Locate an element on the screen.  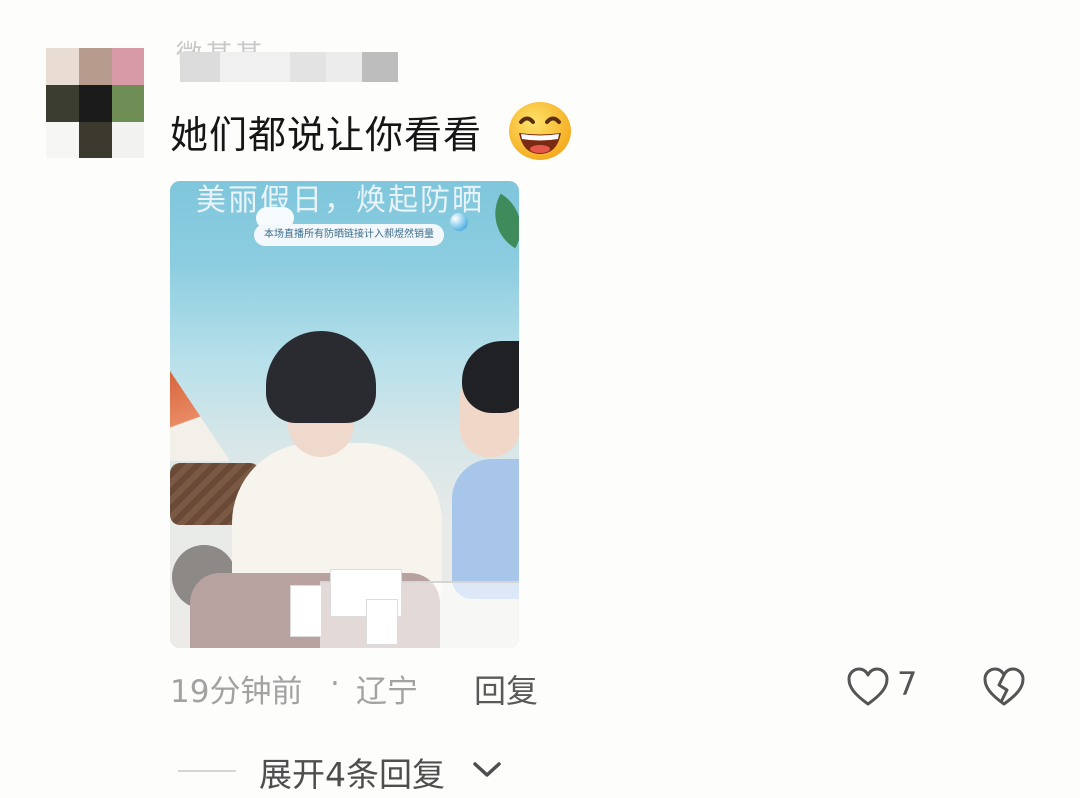
expand-replies-button: 展开4条回复 is located at coordinates (352, 772).